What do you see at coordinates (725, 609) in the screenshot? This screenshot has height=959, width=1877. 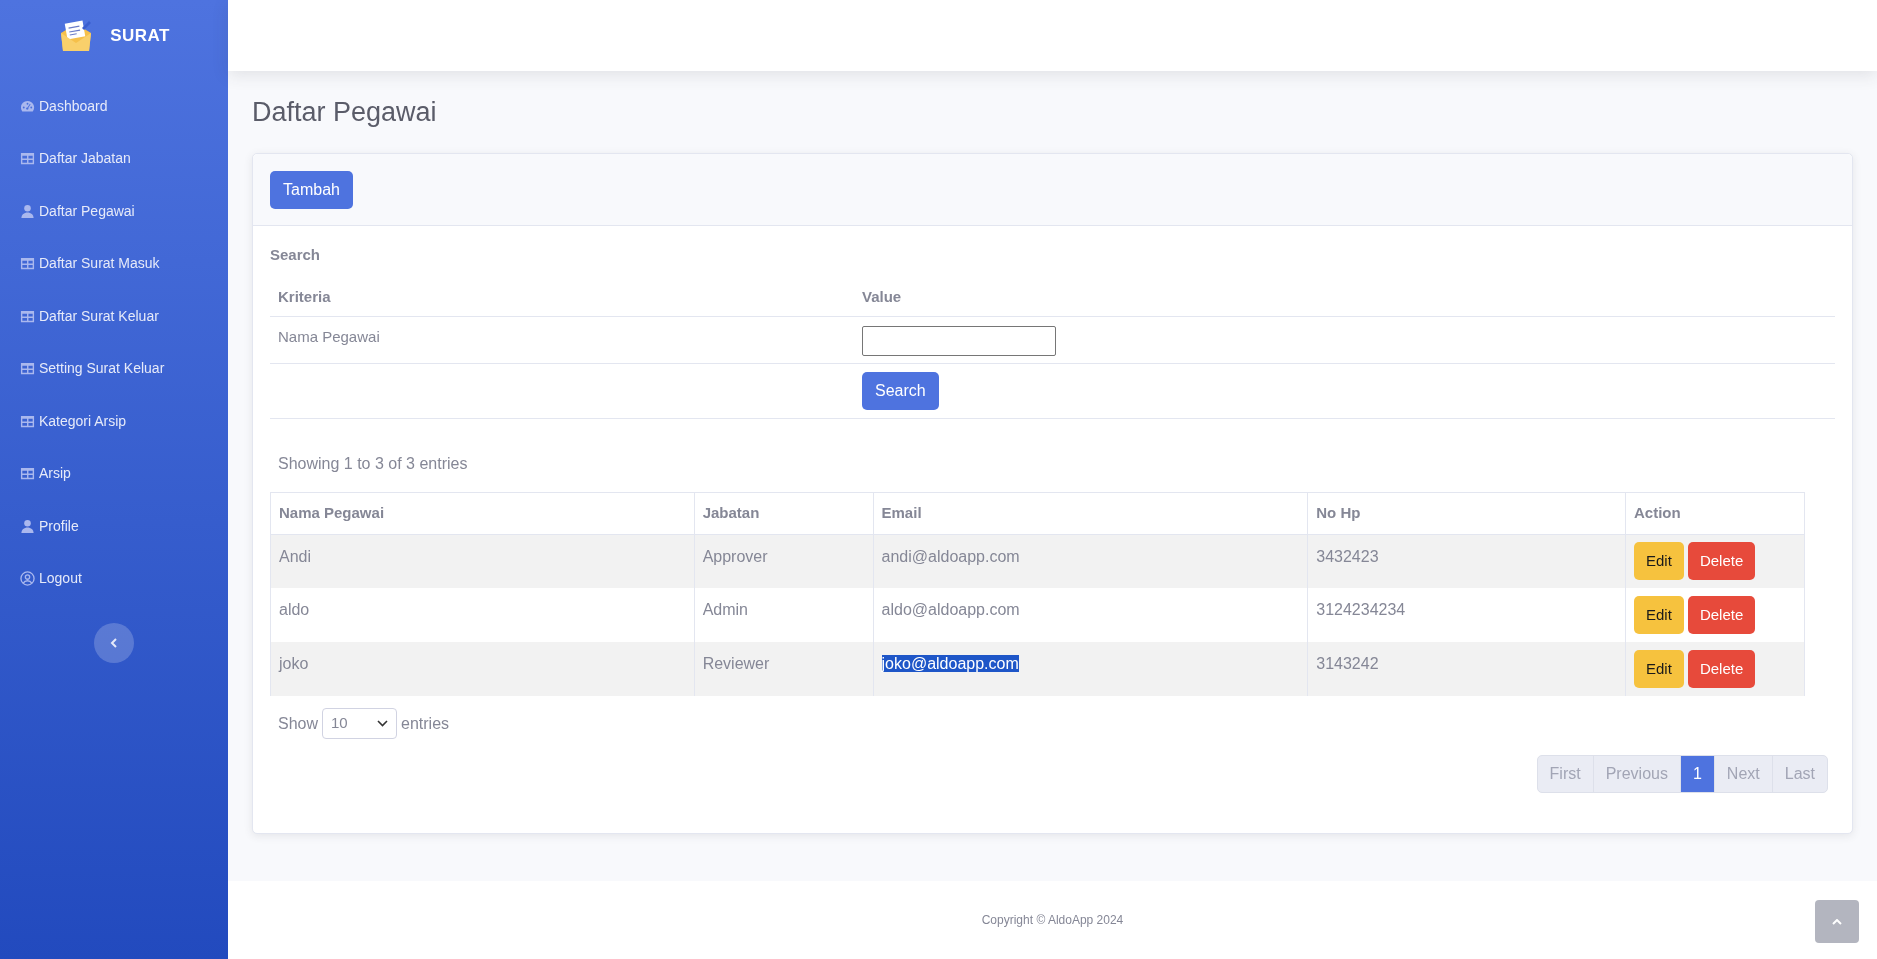 I see `table-cell: Admin` at bounding box center [725, 609].